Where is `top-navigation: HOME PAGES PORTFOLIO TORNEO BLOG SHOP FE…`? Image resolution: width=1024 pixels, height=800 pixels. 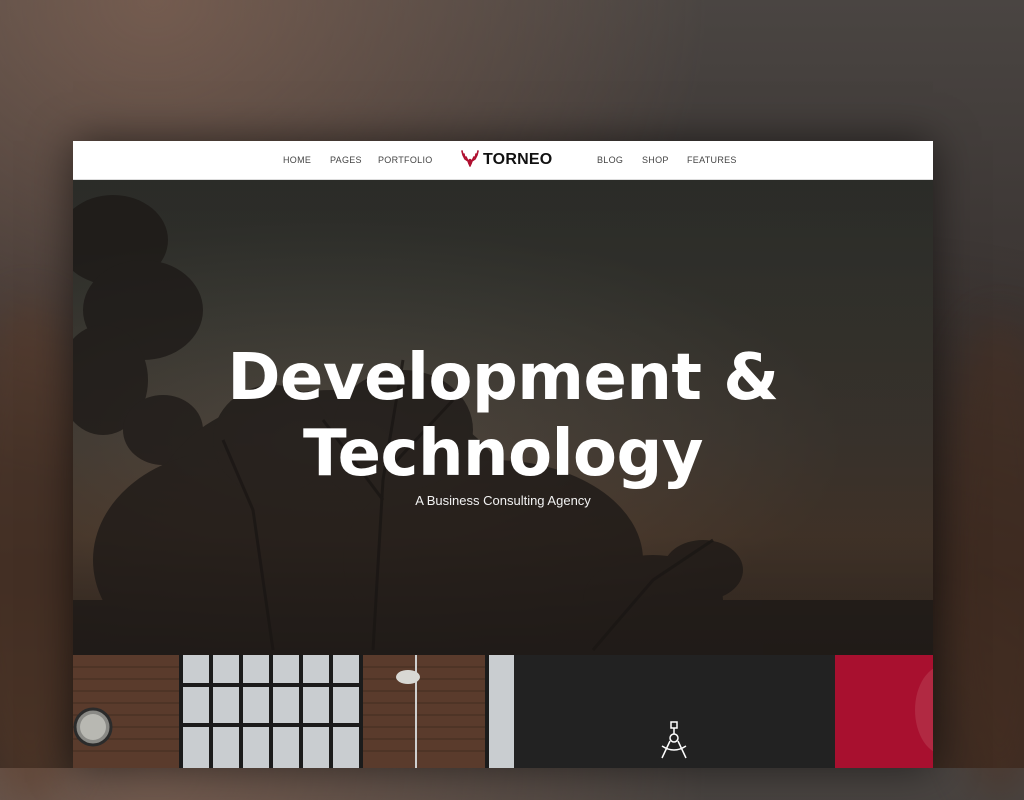
top-navigation: HOME PAGES PORTFOLIO TORNEO BLOG SHOP FE… is located at coordinates (503, 160).